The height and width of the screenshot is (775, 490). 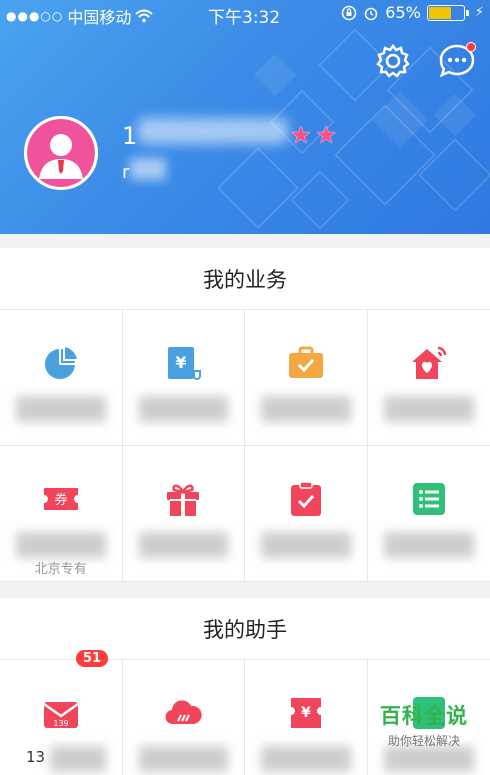 I want to click on briefcase-icon, so click(x=305, y=362).